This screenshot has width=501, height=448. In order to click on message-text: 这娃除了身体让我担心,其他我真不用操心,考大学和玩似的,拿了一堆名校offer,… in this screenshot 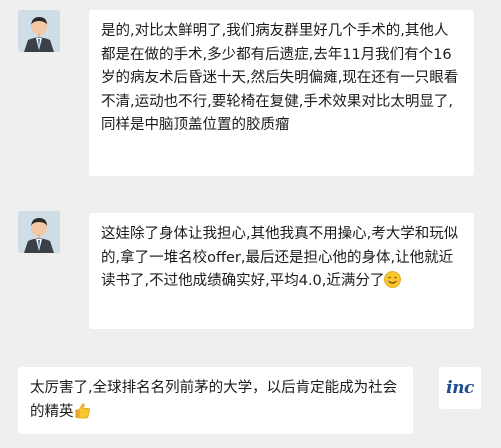, I will do `click(280, 257)`.